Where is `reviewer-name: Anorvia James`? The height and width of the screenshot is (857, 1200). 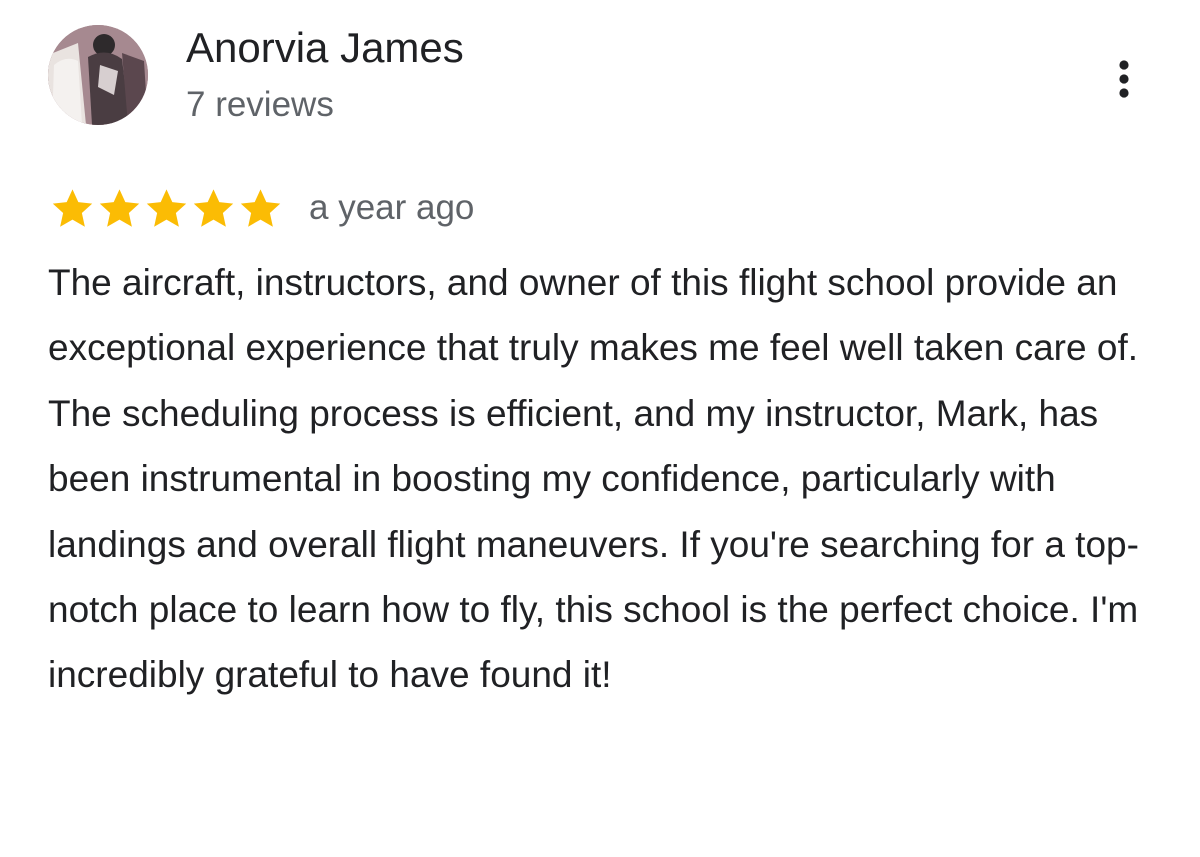 reviewer-name: Anorvia James is located at coordinates (325, 48).